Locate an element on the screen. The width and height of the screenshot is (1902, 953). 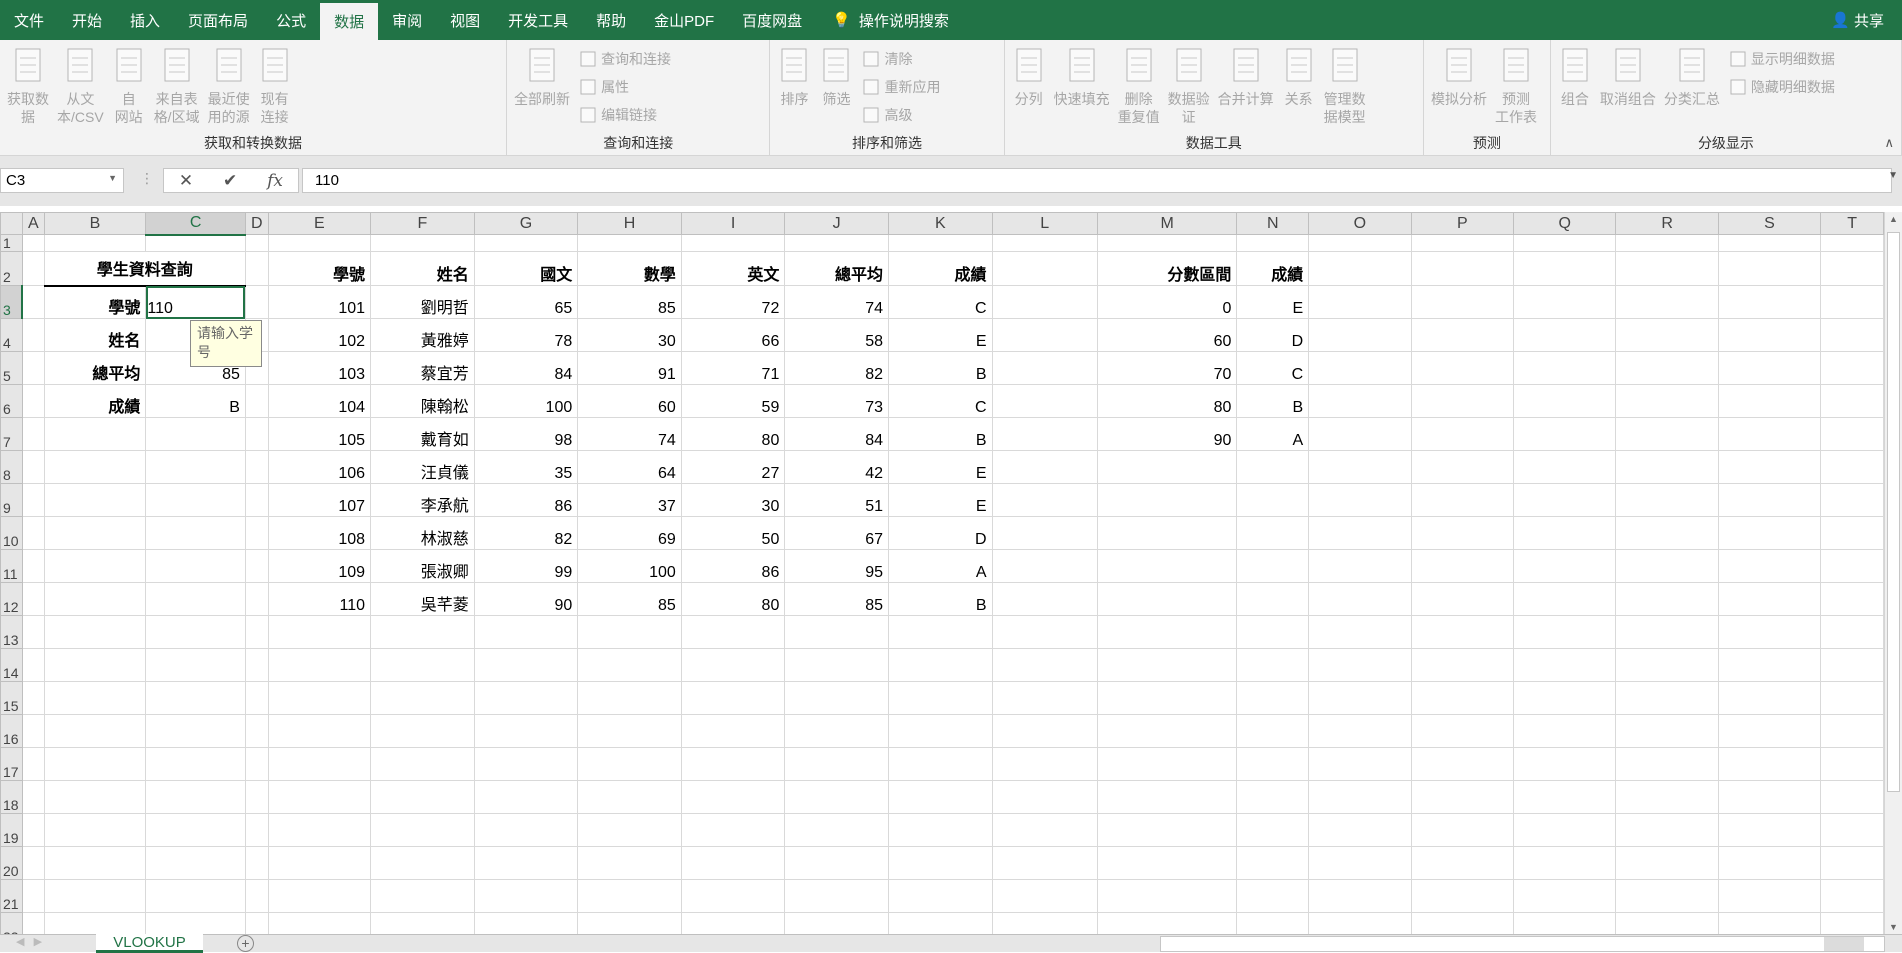
cell-L12 is located at coordinates (1044, 599).